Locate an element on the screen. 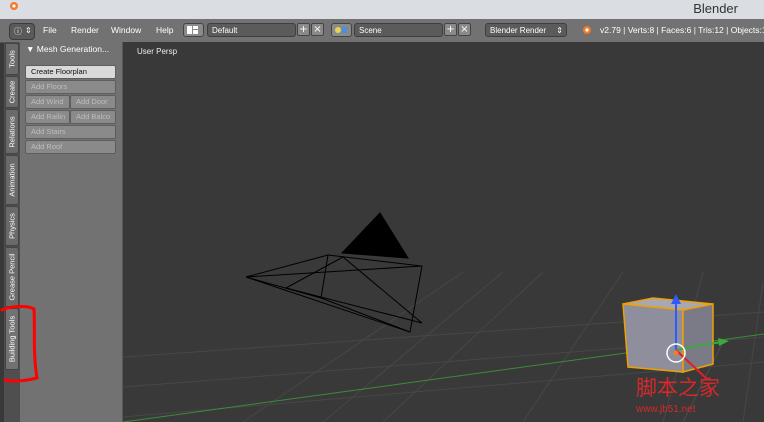  cube-object is located at coordinates (675, 337).